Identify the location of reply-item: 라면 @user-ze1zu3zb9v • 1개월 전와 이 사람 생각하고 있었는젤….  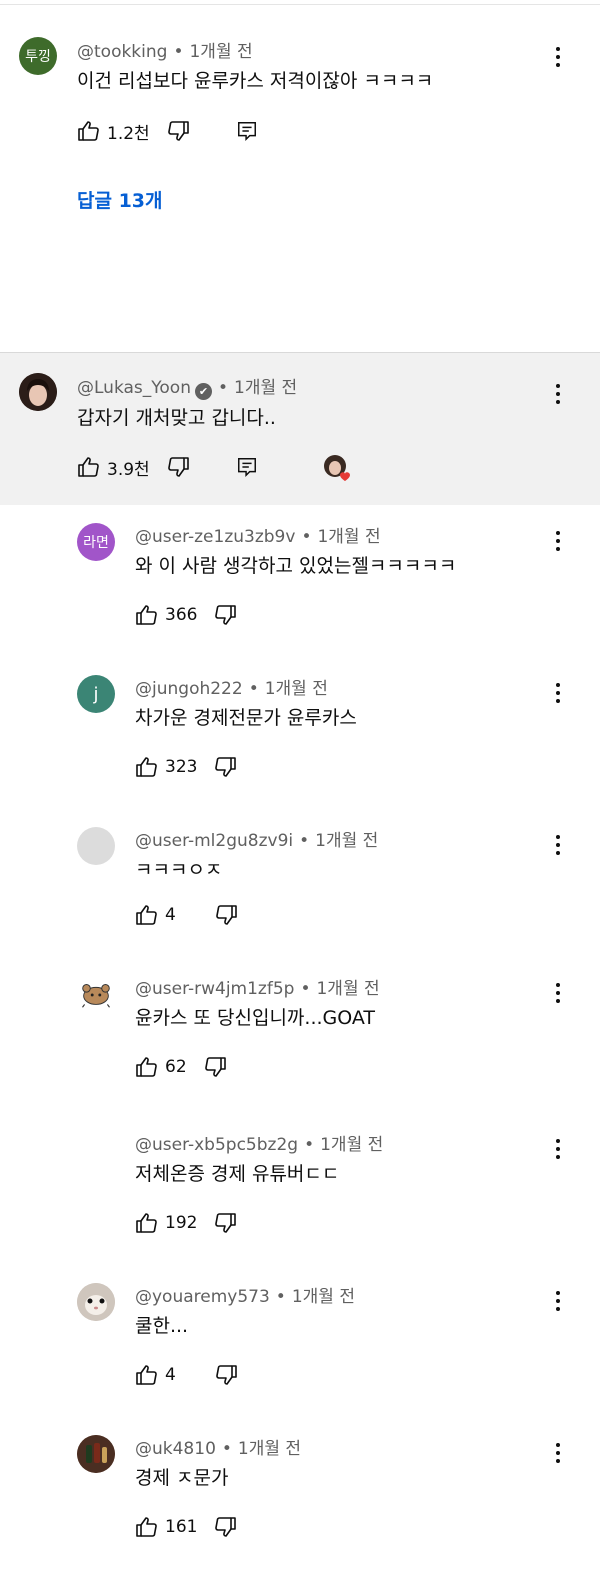
(300, 590).